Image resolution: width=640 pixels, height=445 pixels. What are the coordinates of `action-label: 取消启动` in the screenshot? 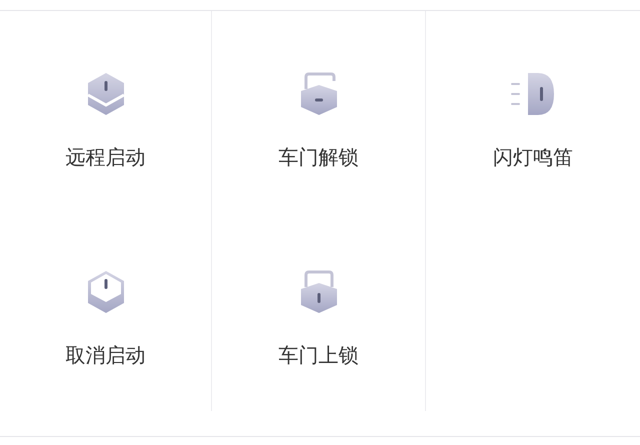 It's located at (106, 355).